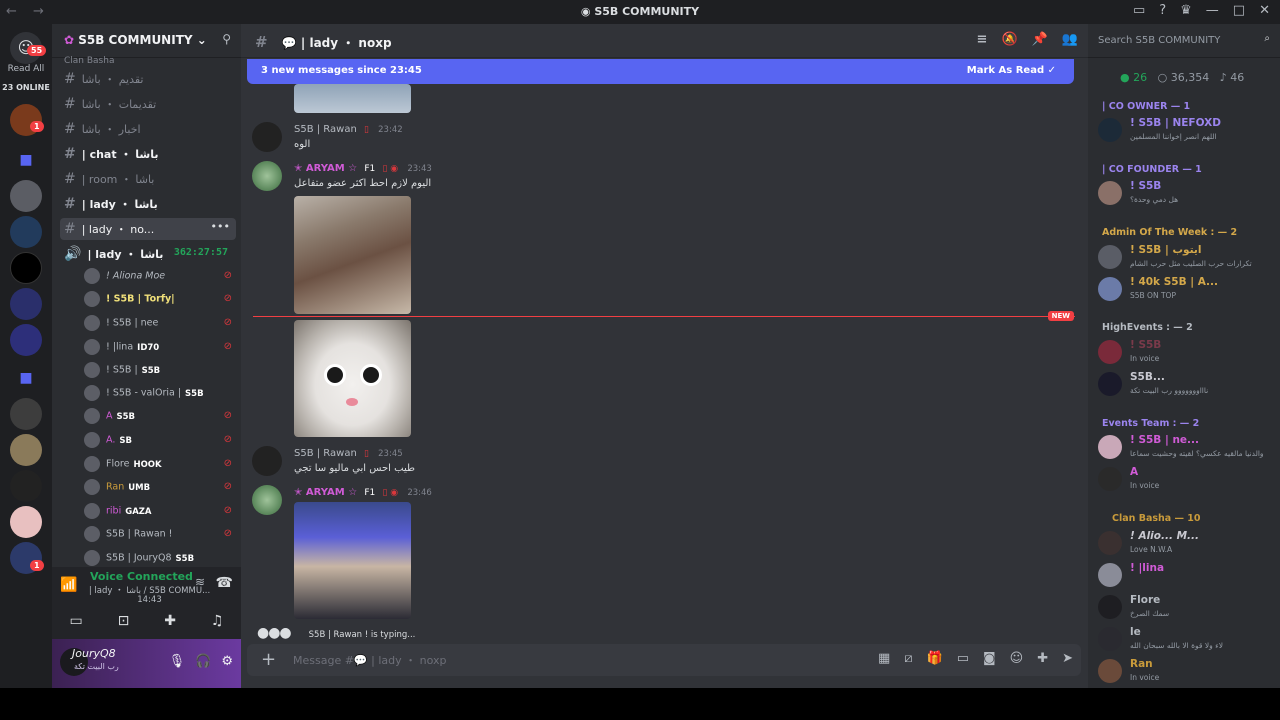  Describe the element at coordinates (160, 419) in the screenshot. I see `voice-user: A S5B ⊘` at that location.